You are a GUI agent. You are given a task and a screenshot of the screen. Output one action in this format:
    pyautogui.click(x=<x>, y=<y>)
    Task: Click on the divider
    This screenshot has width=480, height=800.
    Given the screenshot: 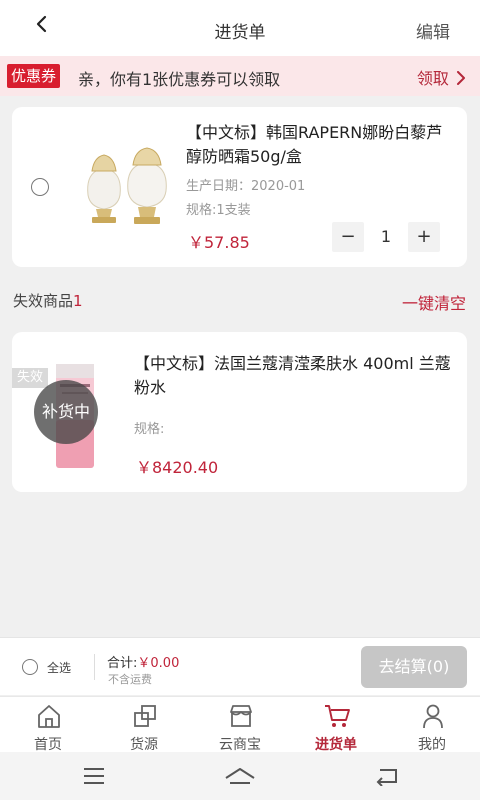 What is the action you would take?
    pyautogui.click(x=94, y=667)
    